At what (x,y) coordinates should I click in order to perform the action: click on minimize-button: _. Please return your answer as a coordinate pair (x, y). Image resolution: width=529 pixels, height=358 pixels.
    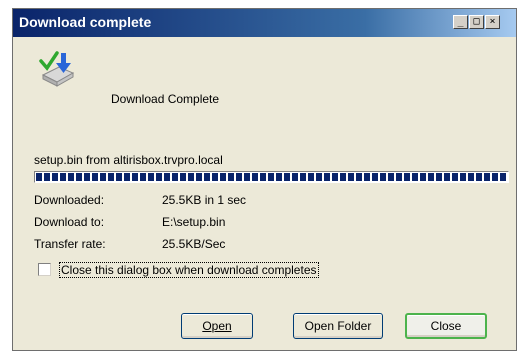
    Looking at the image, I should click on (460, 22).